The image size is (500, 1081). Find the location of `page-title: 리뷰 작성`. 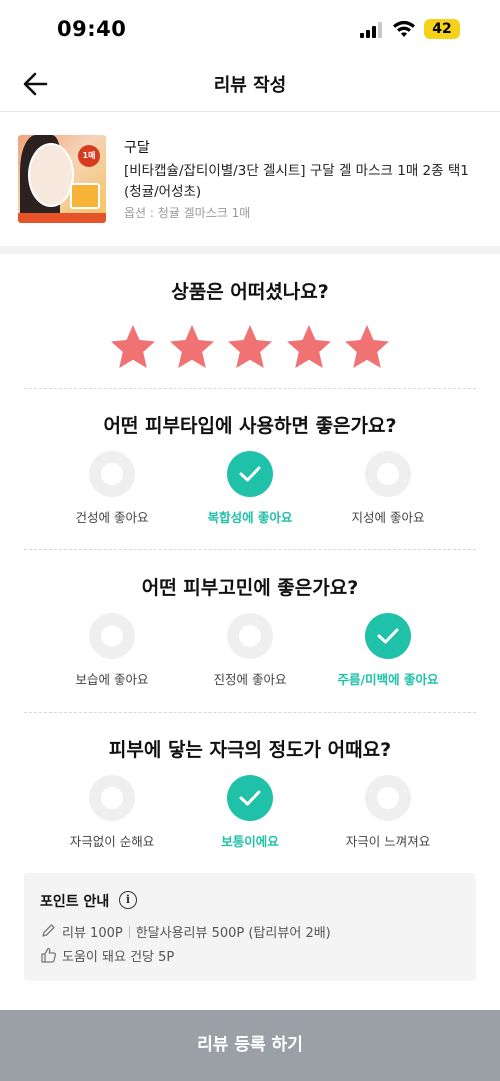

page-title: 리뷰 작성 is located at coordinates (250, 85).